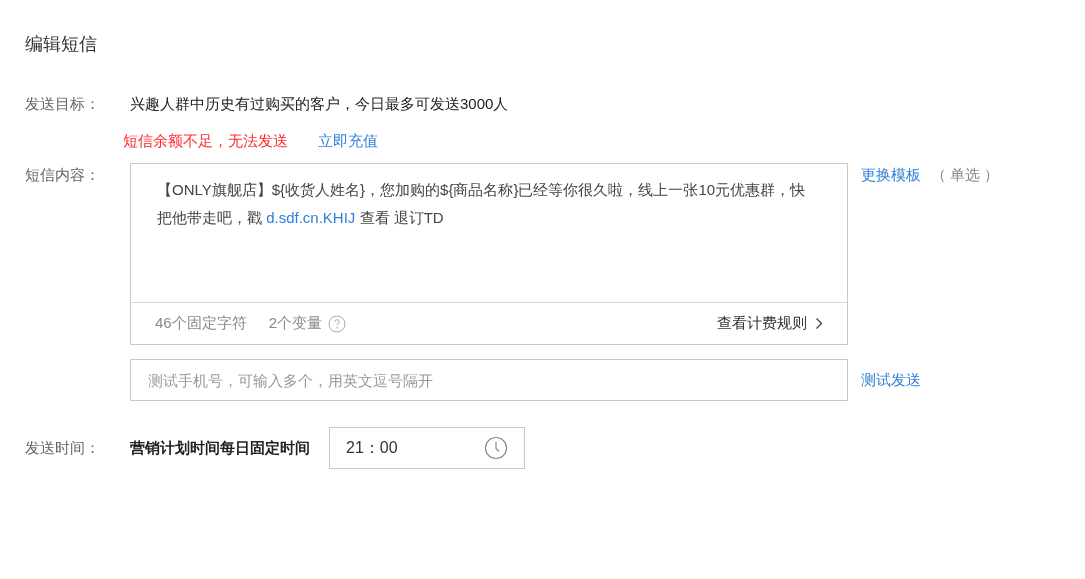  What do you see at coordinates (496, 448) in the screenshot?
I see `clock-icon` at bounding box center [496, 448].